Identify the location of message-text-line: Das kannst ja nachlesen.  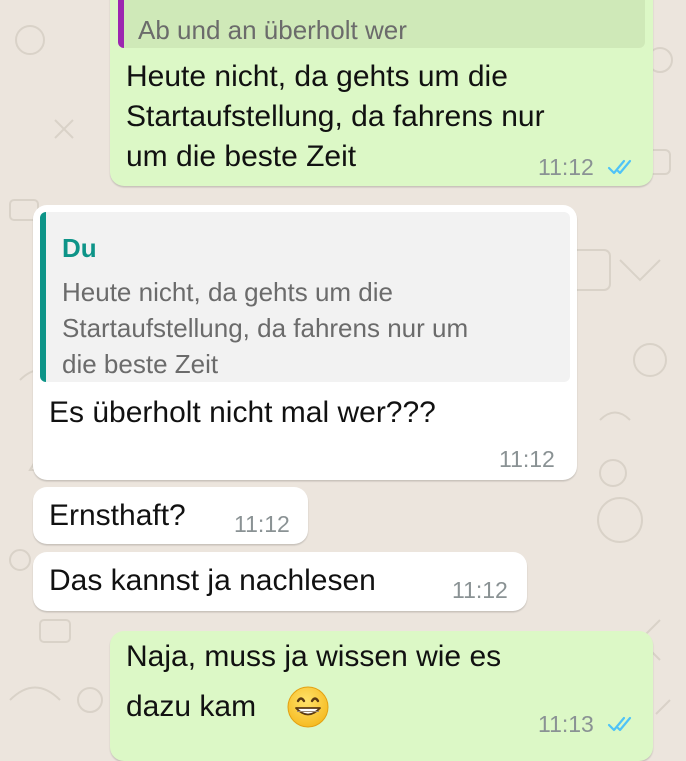
(212, 580).